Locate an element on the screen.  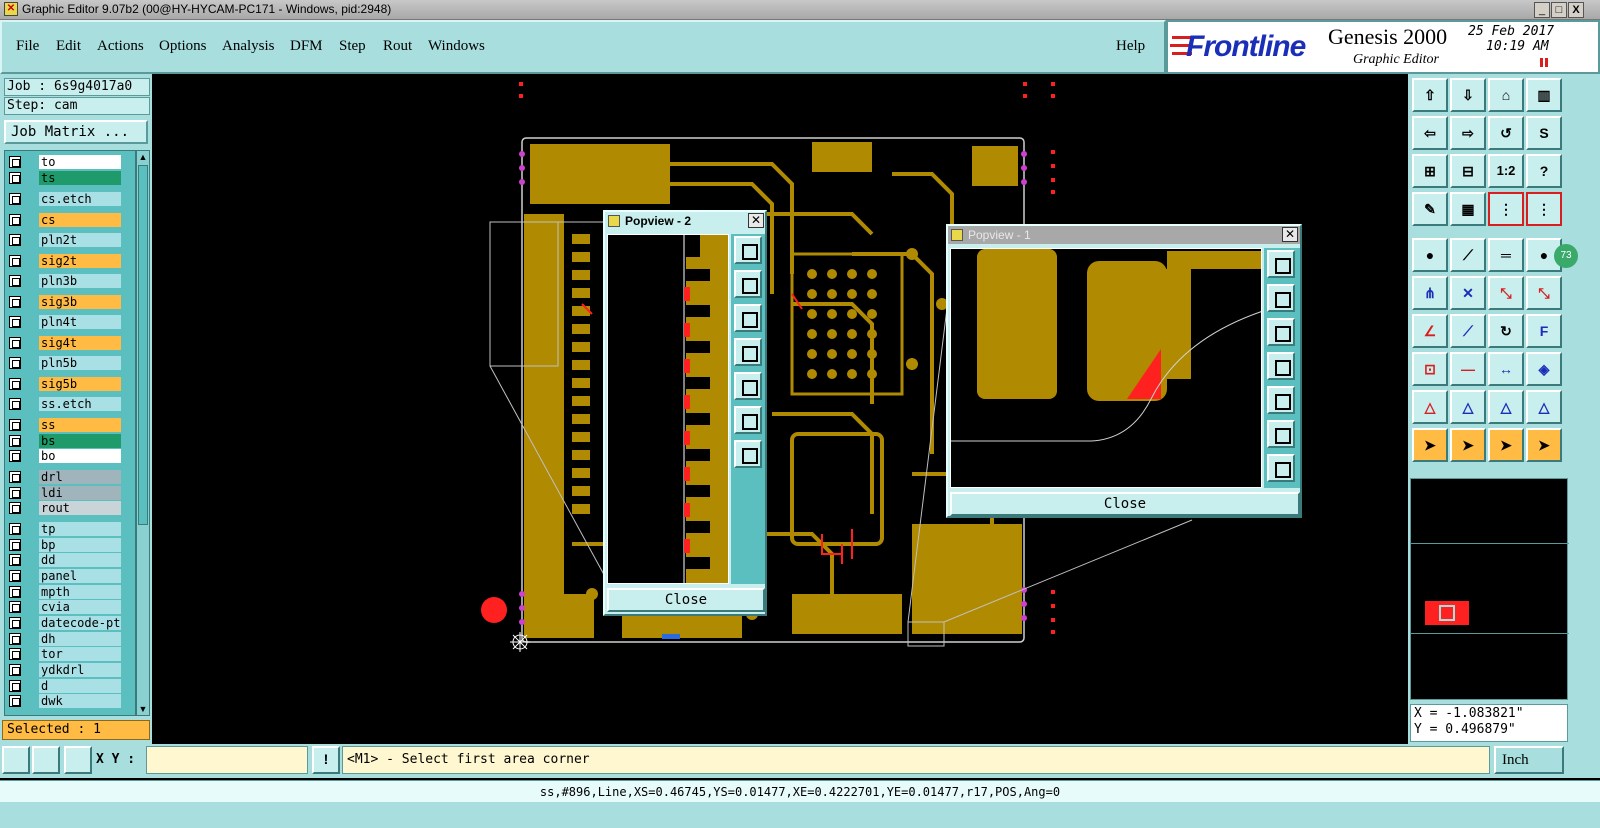
layer-name: sig2t is located at coordinates (80, 261).